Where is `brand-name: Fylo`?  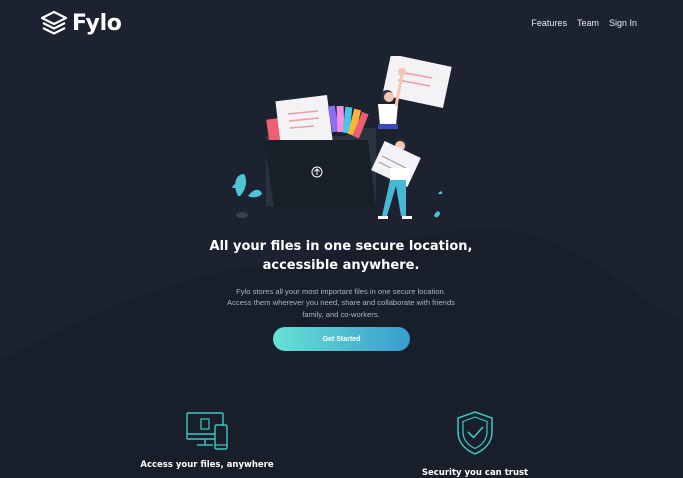
brand-name: Fylo is located at coordinates (97, 23).